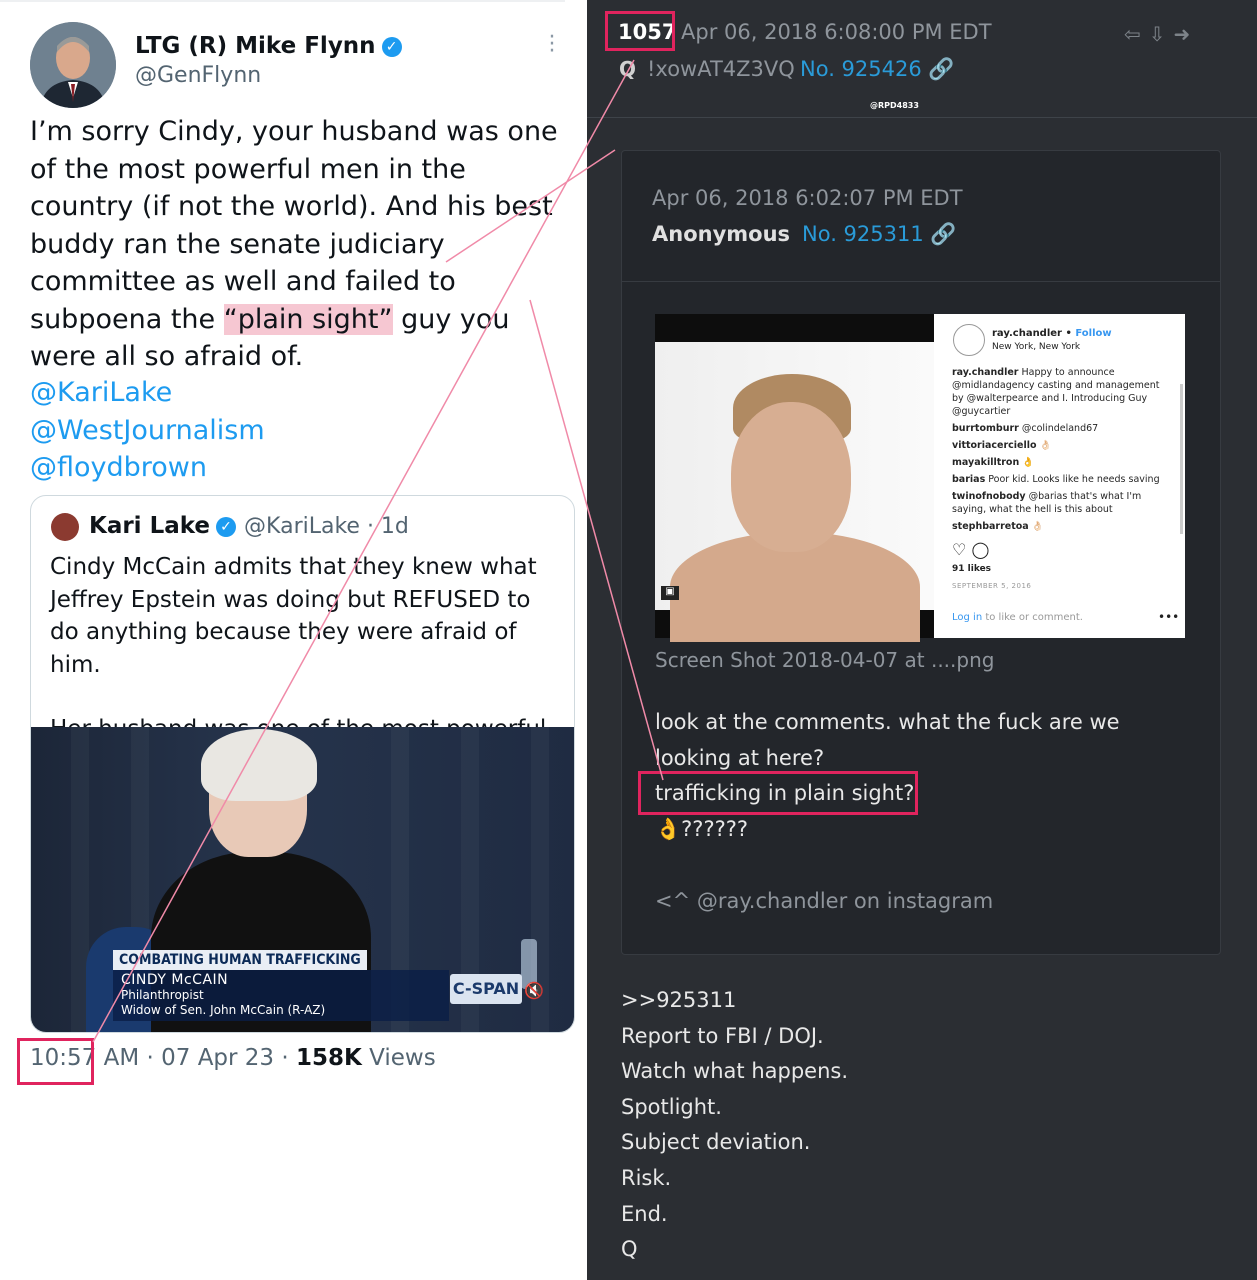 The height and width of the screenshot is (1280, 1257). I want to click on post-link: No. 925426 🔗, so click(877, 69).